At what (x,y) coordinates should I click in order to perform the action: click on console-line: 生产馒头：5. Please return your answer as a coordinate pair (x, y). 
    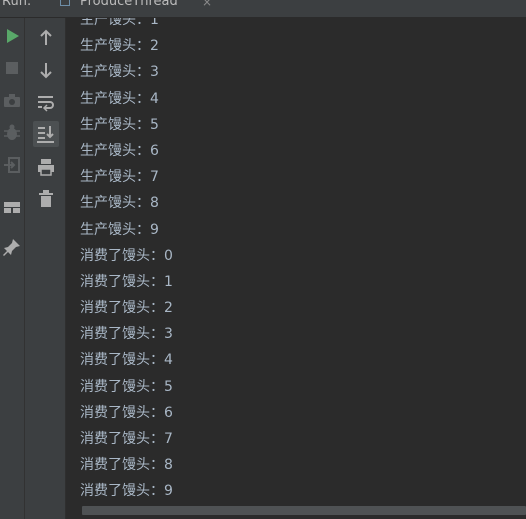
    Looking at the image, I should click on (119, 124).